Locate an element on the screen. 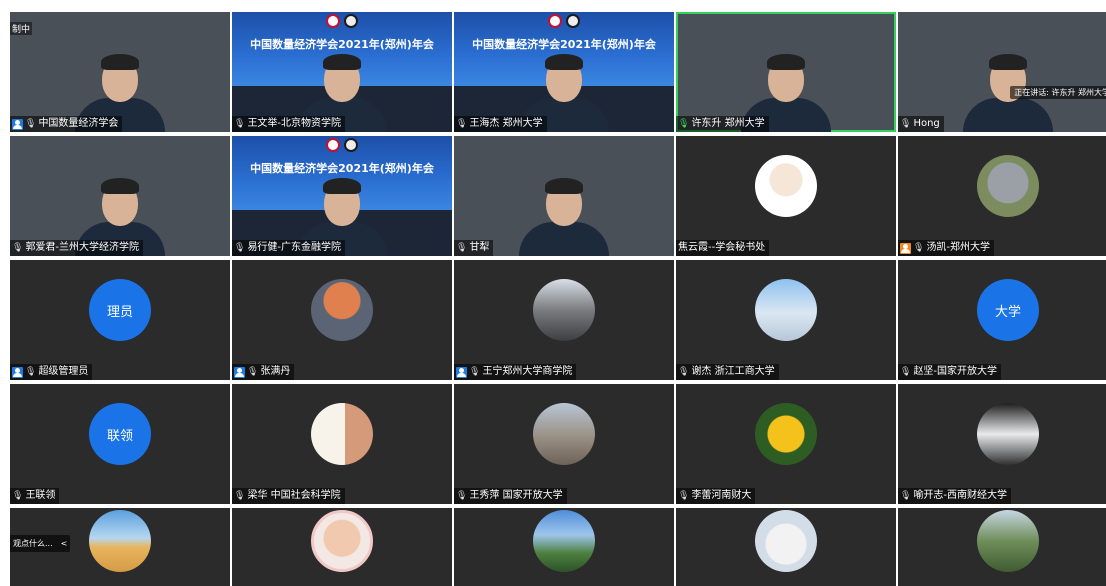 The image size is (1106, 586). avatar: 联领 is located at coordinates (120, 434).